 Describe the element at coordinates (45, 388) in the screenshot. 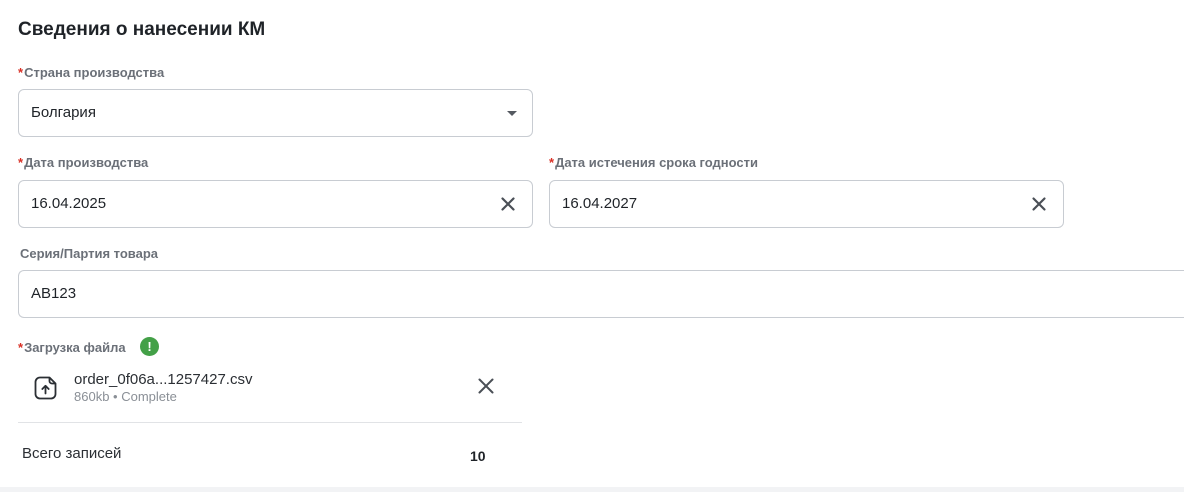

I see `file-upload-icon` at that location.